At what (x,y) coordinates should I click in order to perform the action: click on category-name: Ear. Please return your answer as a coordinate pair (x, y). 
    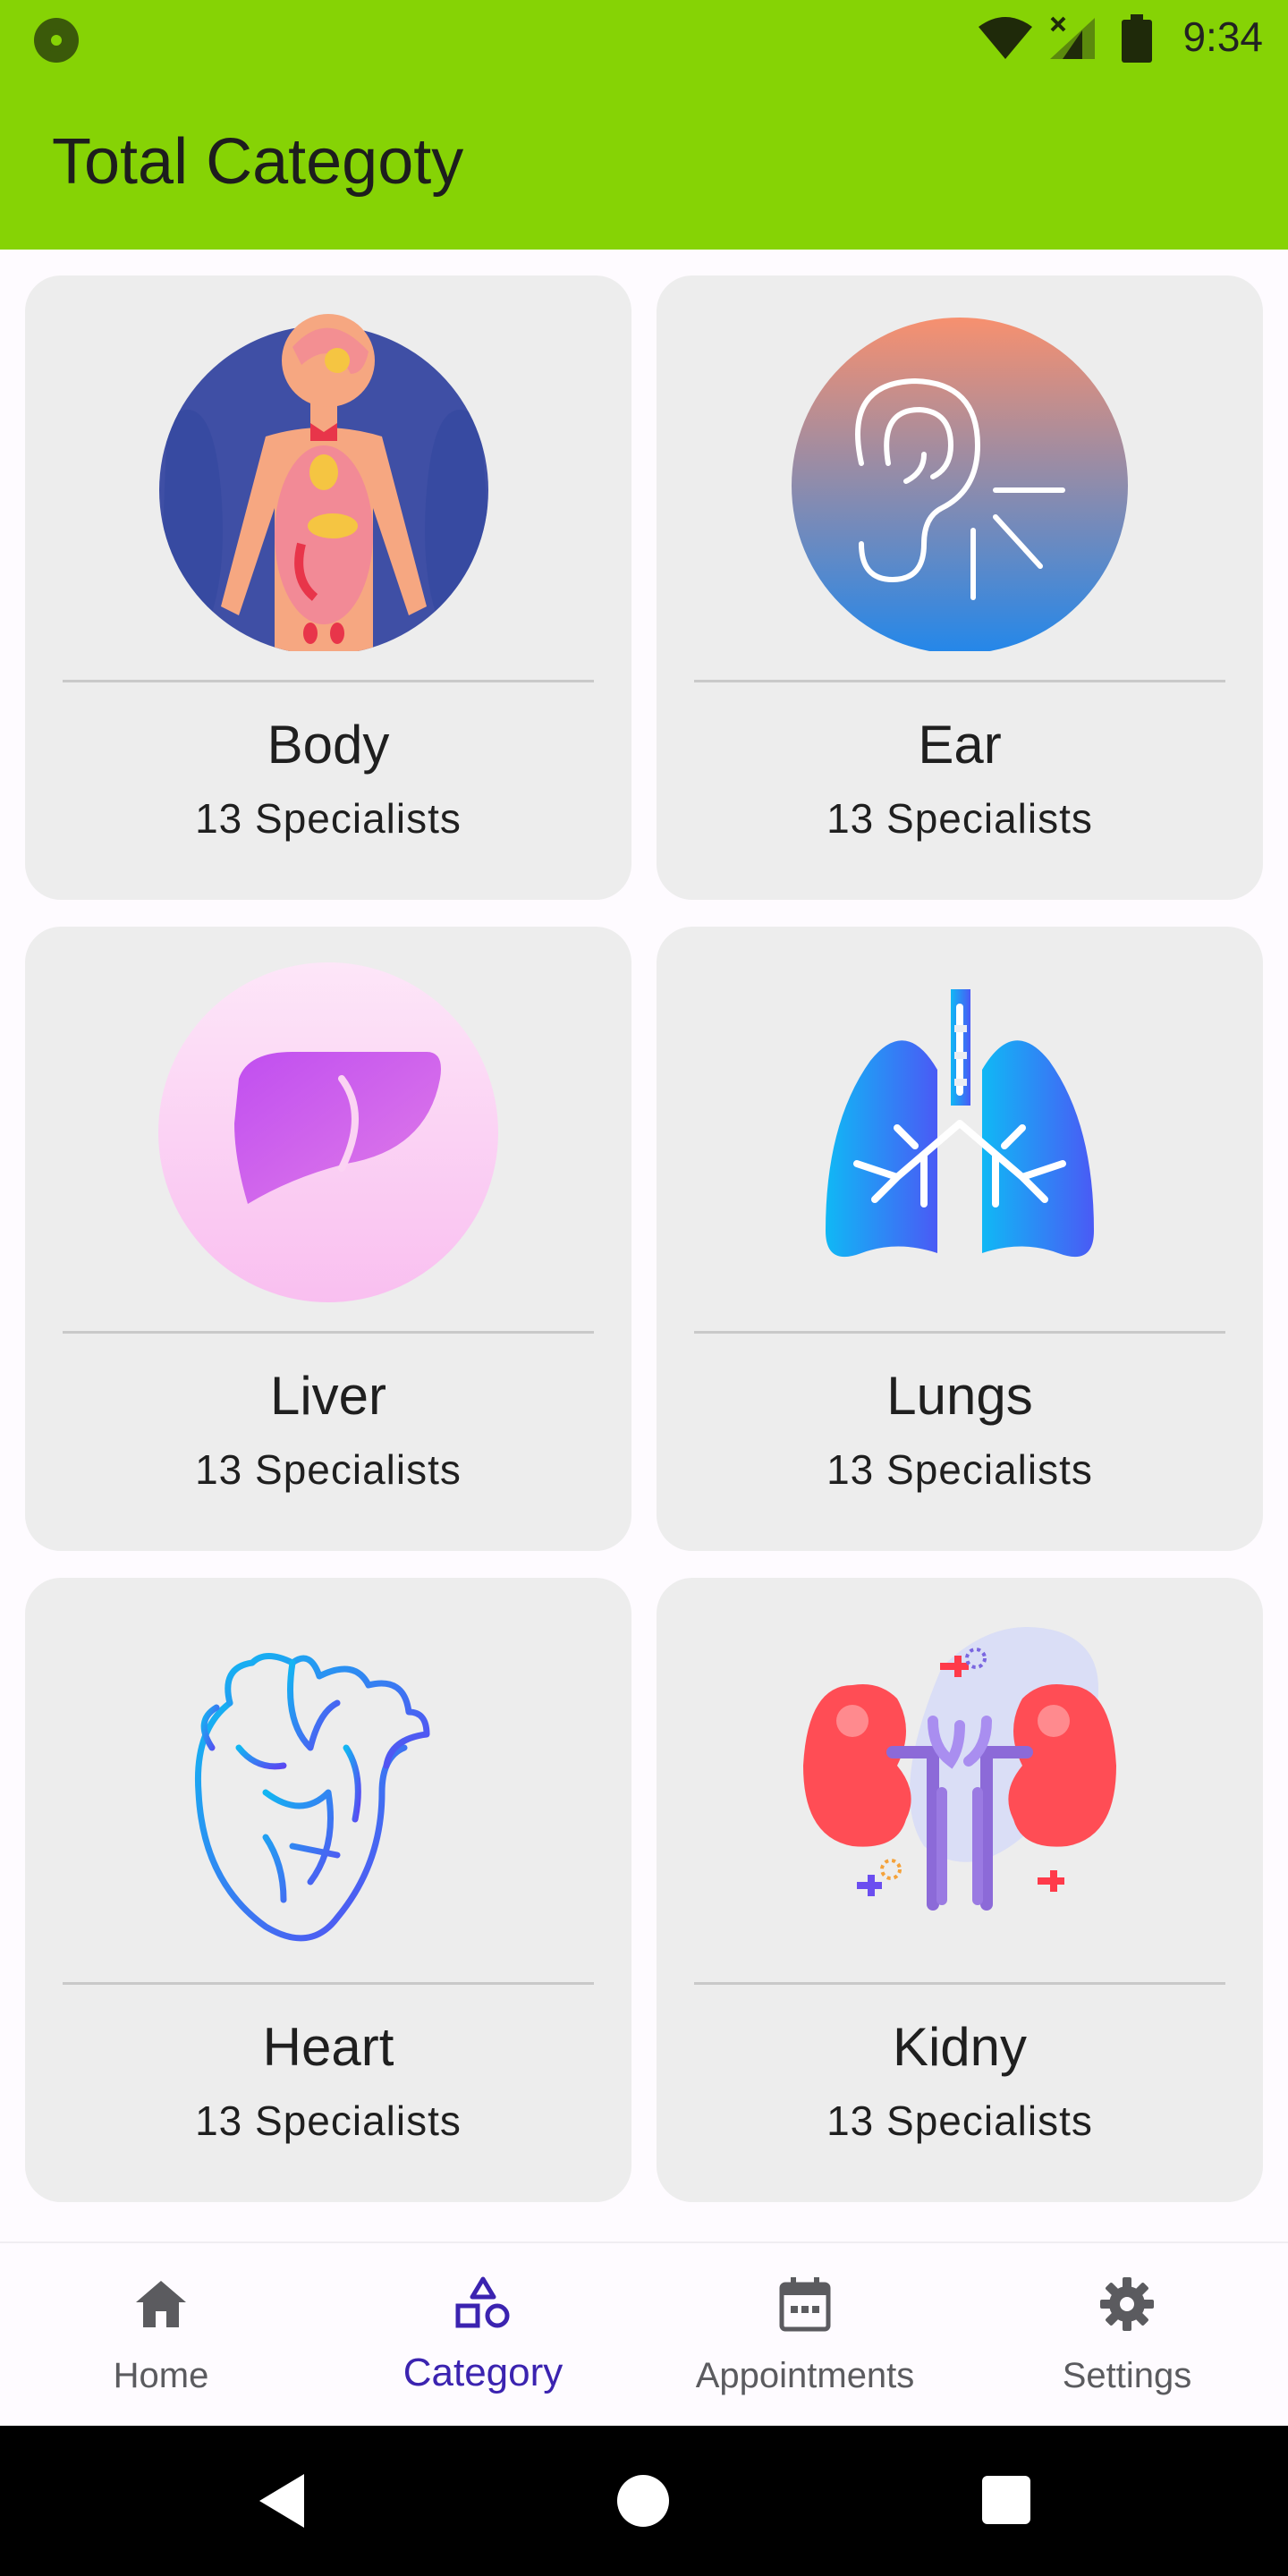
    Looking at the image, I should click on (960, 745).